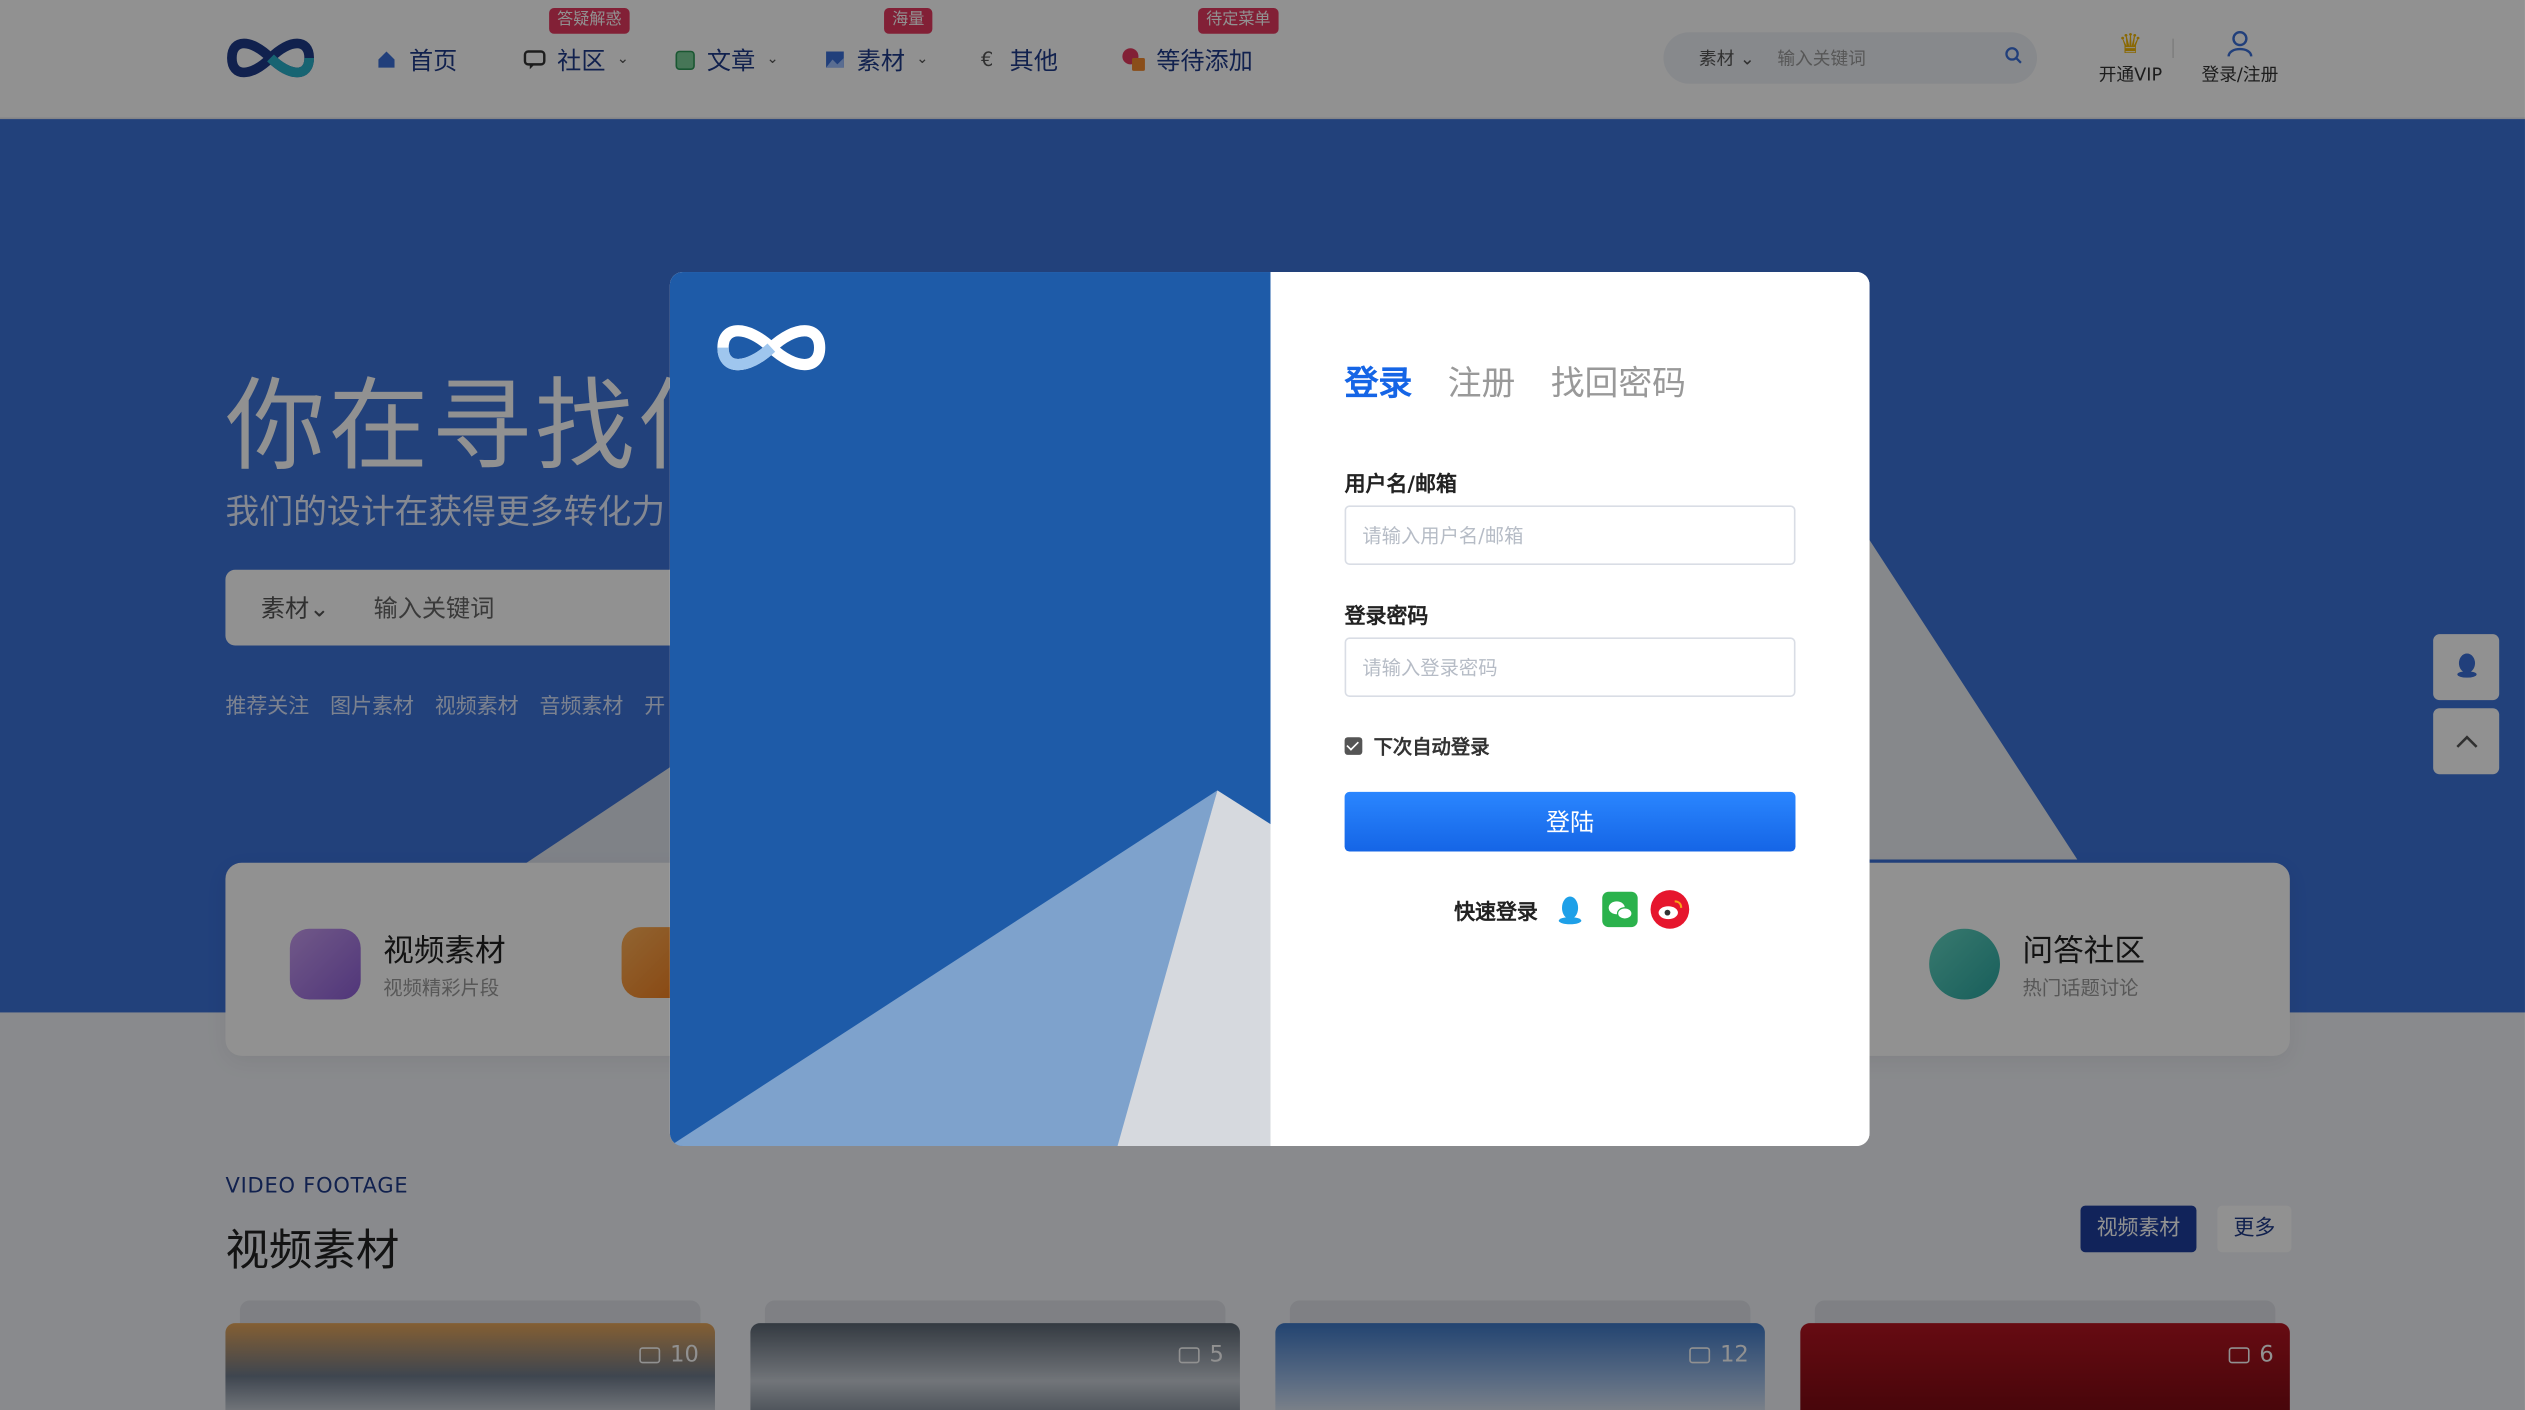 This screenshot has height=1410, width=2525. Describe the element at coordinates (1431, 747) in the screenshot. I see `remember-label: 下次自动登录` at that location.